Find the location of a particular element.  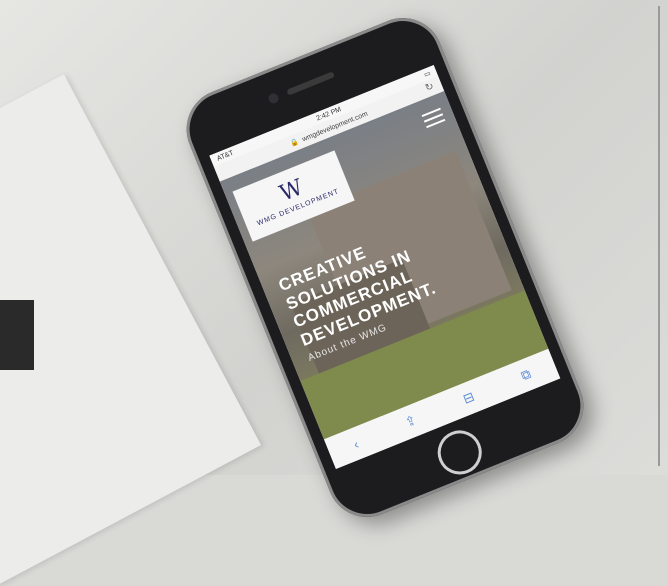

tabs-icon: ⧉ is located at coordinates (526, 375).